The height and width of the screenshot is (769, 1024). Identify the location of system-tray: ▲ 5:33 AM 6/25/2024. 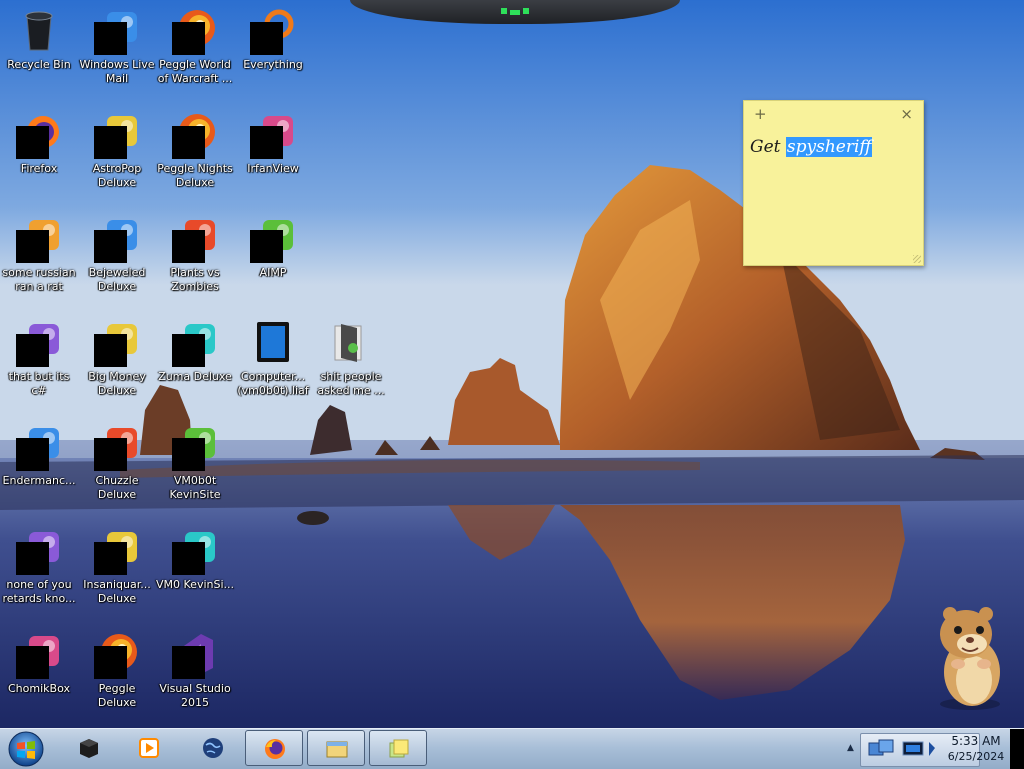
(932, 749).